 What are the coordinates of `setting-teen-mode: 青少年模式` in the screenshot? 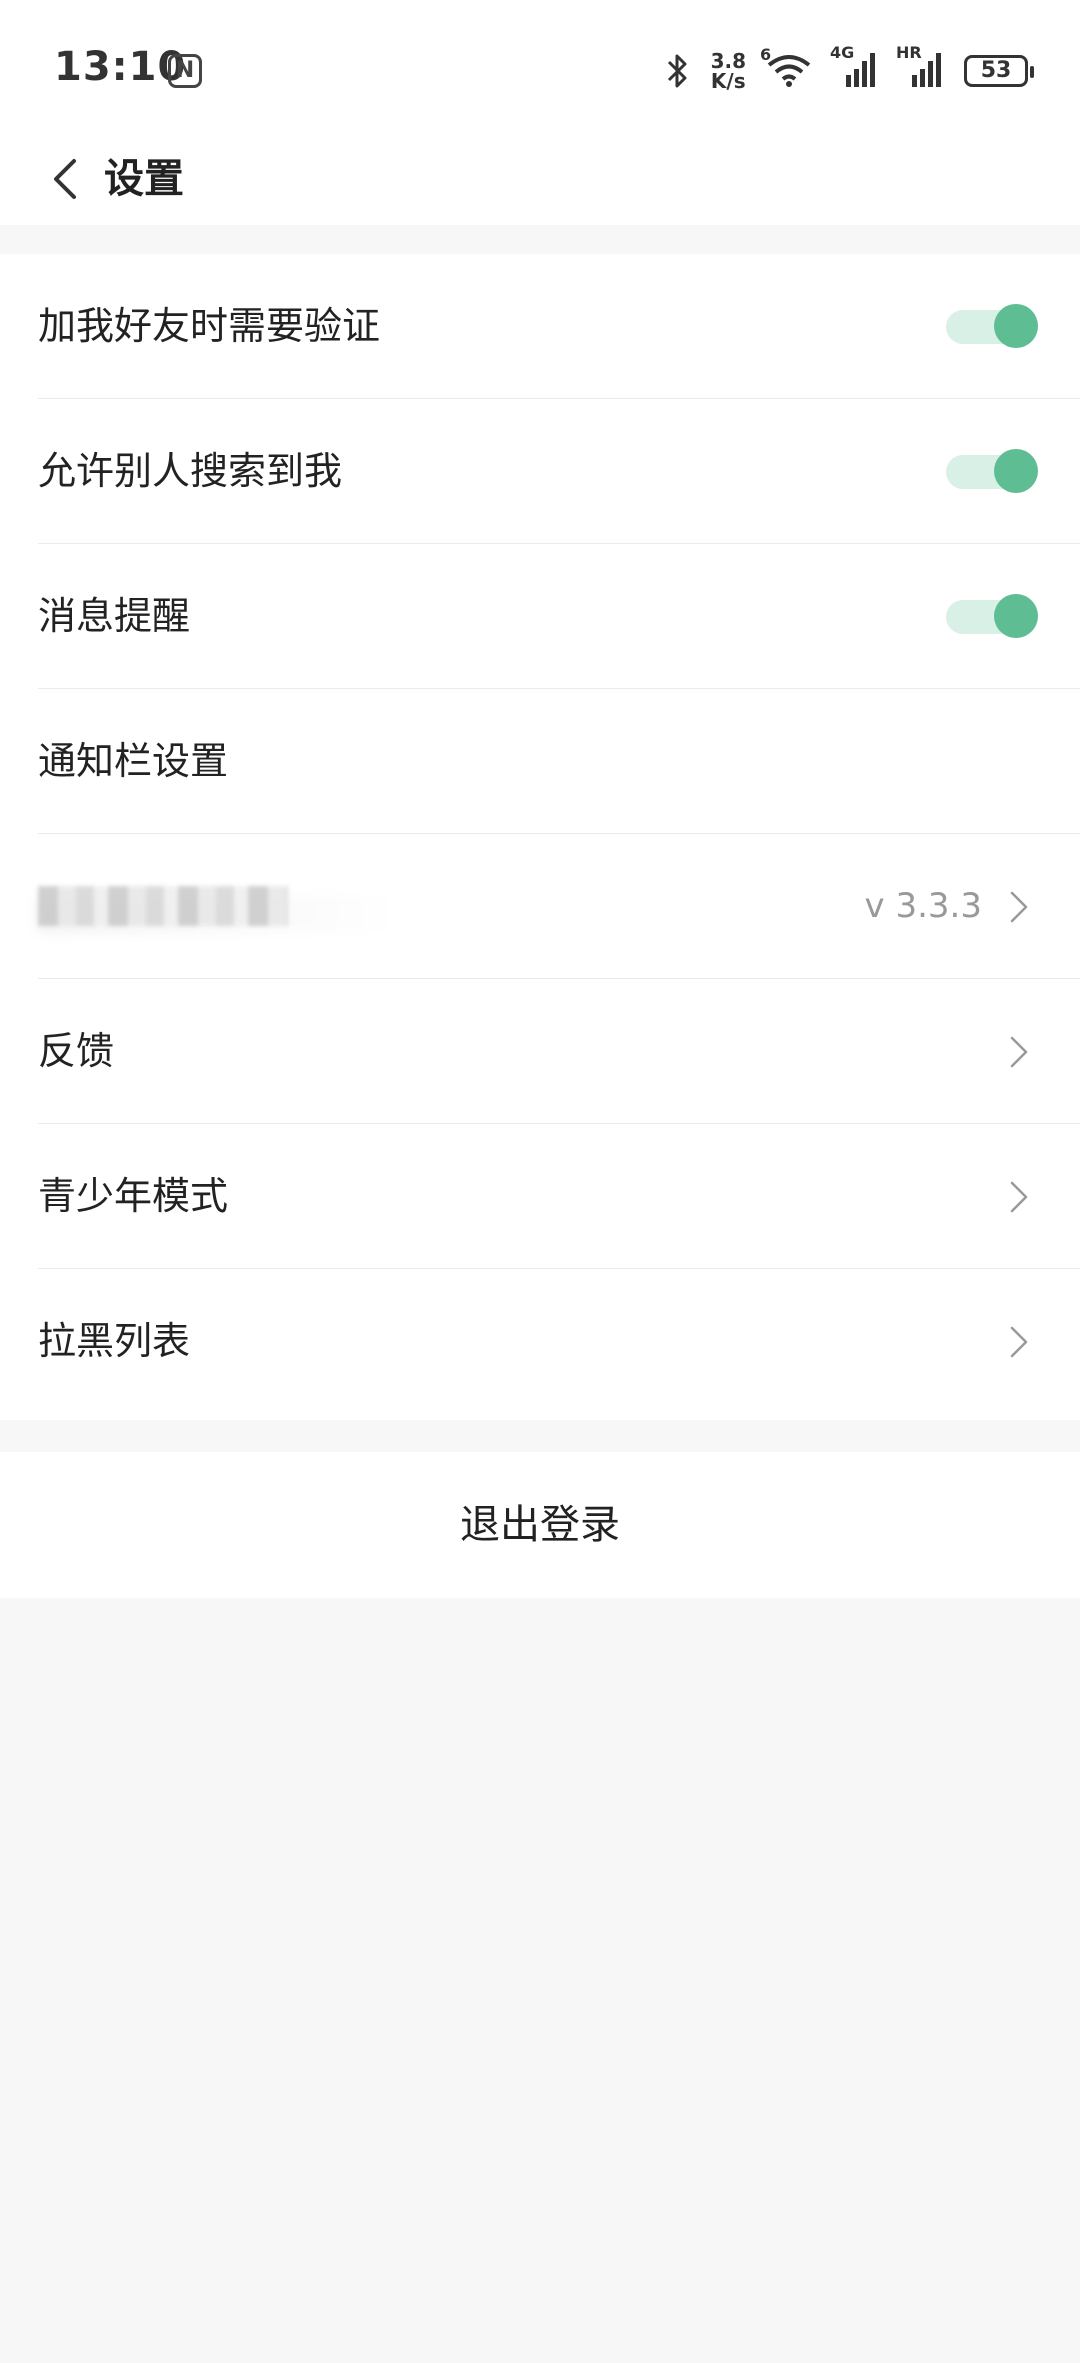 It's located at (540, 1196).